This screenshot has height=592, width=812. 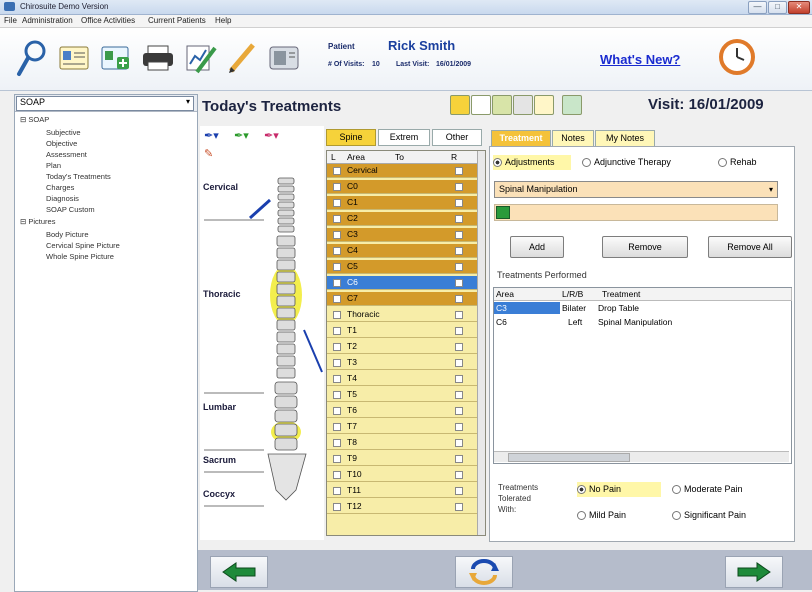 What do you see at coordinates (351, 137) in the screenshot?
I see `tab-spine: Spine` at bounding box center [351, 137].